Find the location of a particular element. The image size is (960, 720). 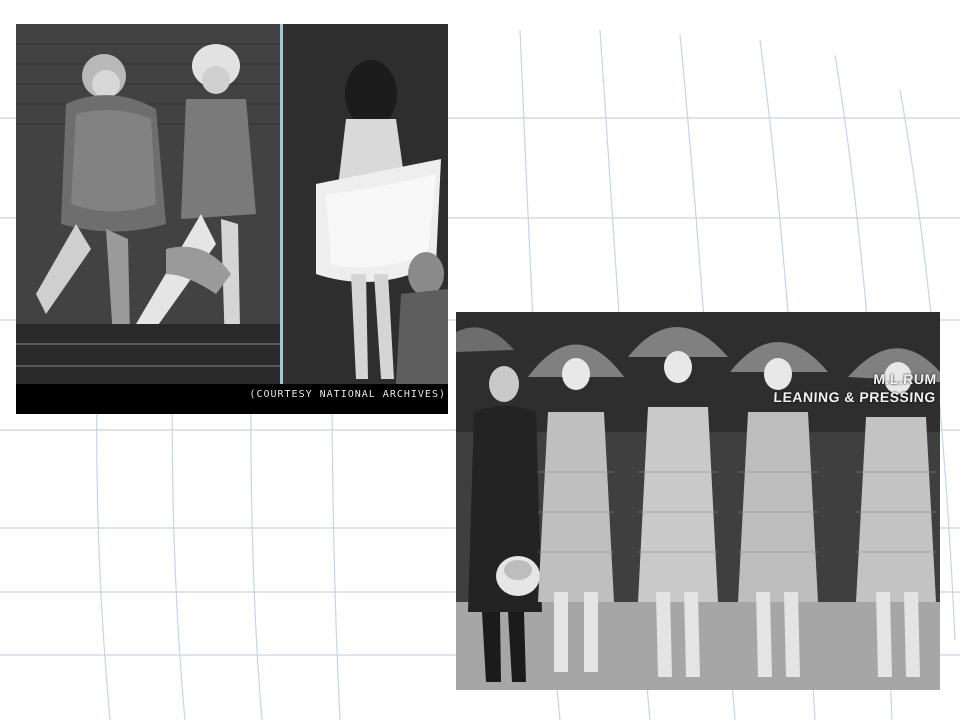

shop-sign-line-1: M.L.RUM is located at coordinates (904, 379).